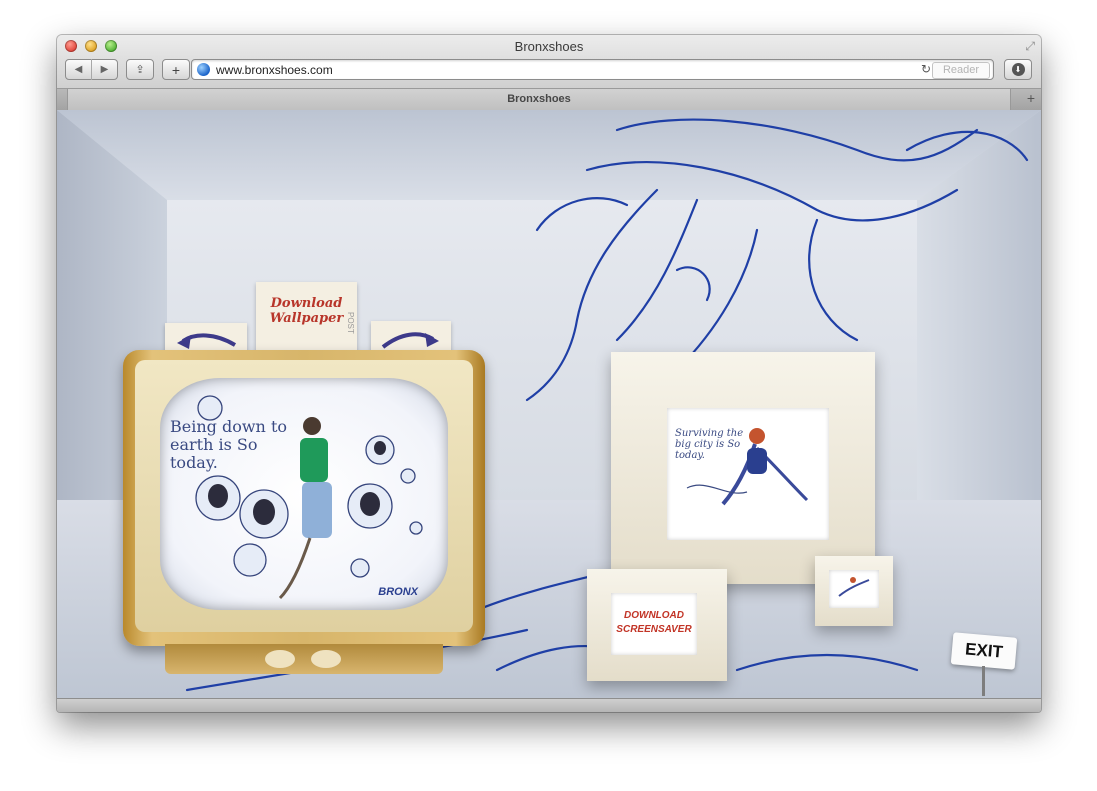 The height and width of the screenshot is (791, 1097). Describe the element at coordinates (1030, 46) in the screenshot. I see `fullscreen-icon: ⤢` at that location.